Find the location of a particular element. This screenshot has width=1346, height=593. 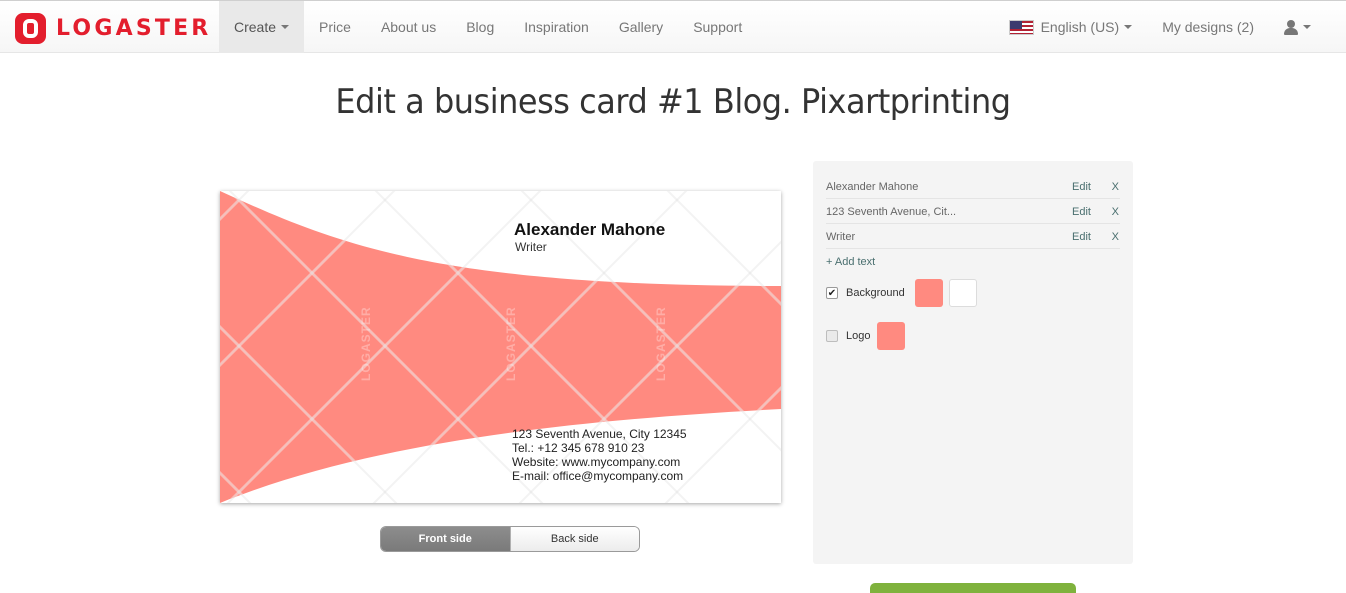

background-color-swatch-primary is located at coordinates (928, 293).